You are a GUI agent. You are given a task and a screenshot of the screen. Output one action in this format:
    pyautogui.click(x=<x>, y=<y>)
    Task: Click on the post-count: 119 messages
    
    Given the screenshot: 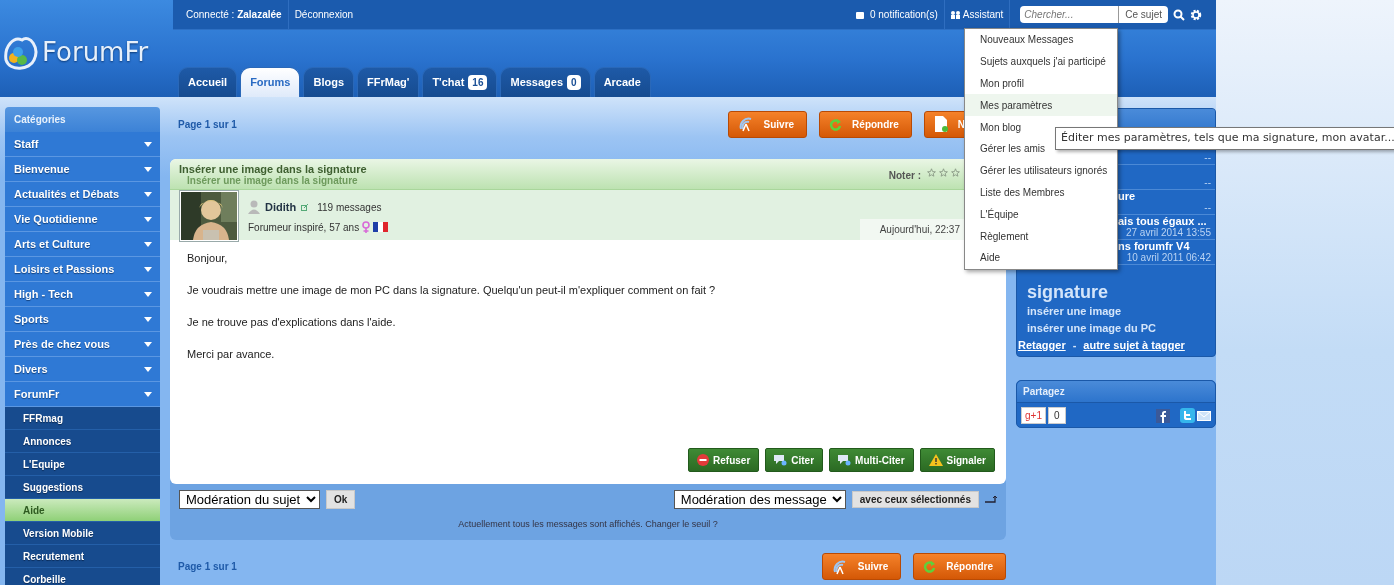 What is the action you would take?
    pyautogui.click(x=349, y=207)
    